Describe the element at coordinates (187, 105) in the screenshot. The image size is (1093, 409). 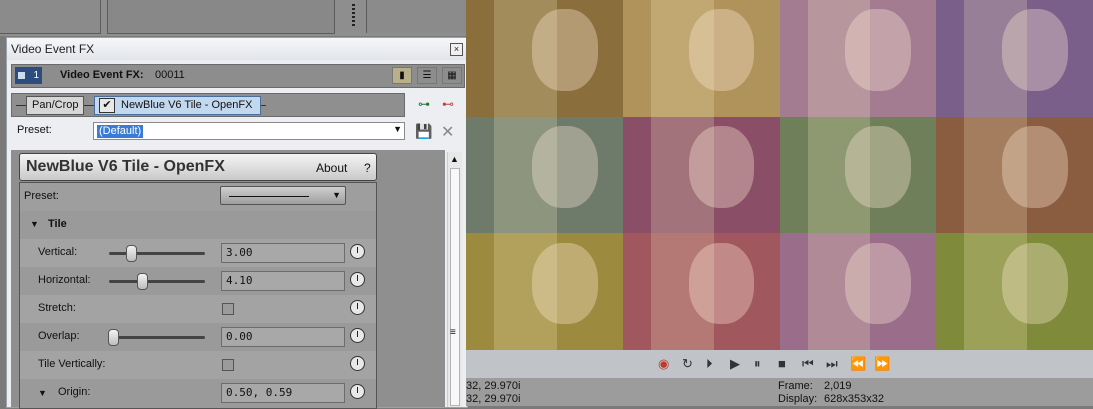
I see `fx-newblue-tile-label: NewBlue V6 Tile - OpenFX` at that location.